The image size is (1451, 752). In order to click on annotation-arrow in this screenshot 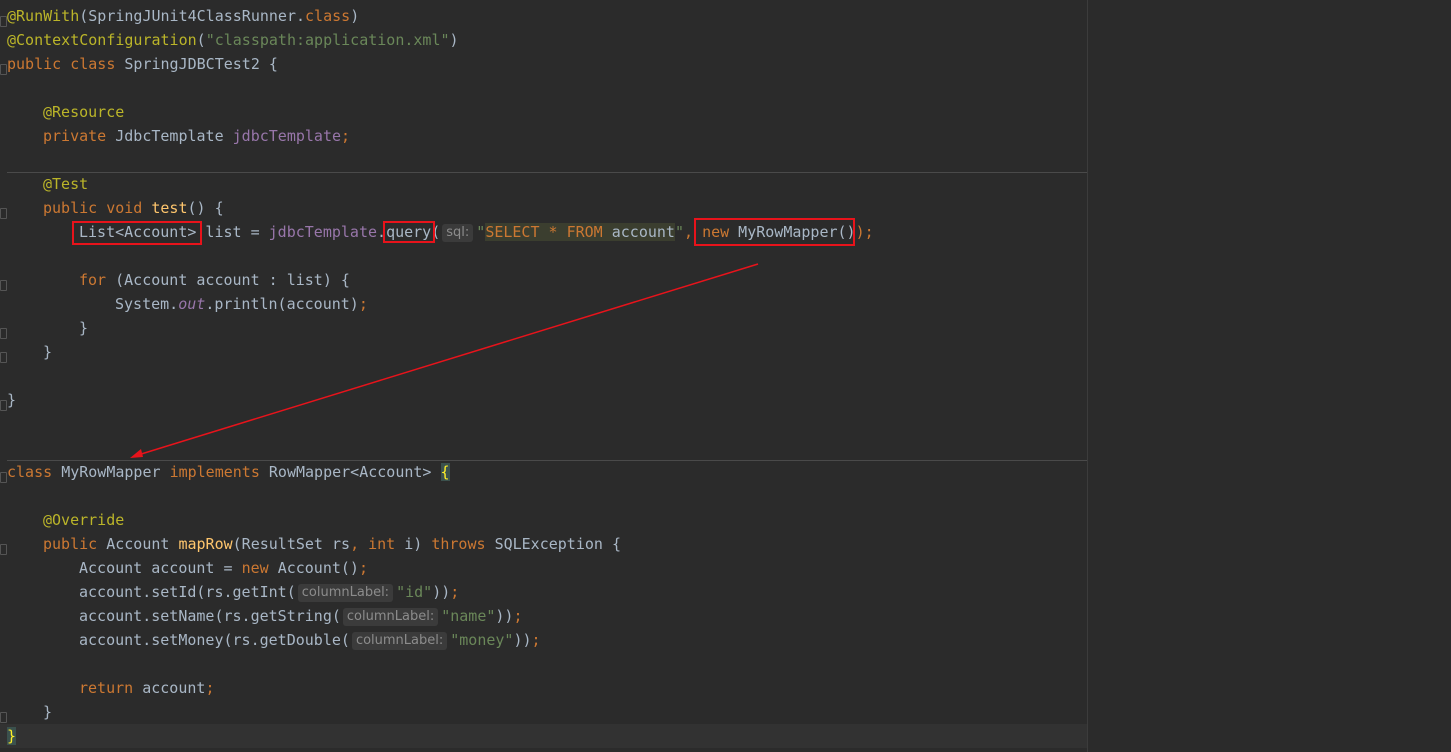, I will do `click(444, 360)`.